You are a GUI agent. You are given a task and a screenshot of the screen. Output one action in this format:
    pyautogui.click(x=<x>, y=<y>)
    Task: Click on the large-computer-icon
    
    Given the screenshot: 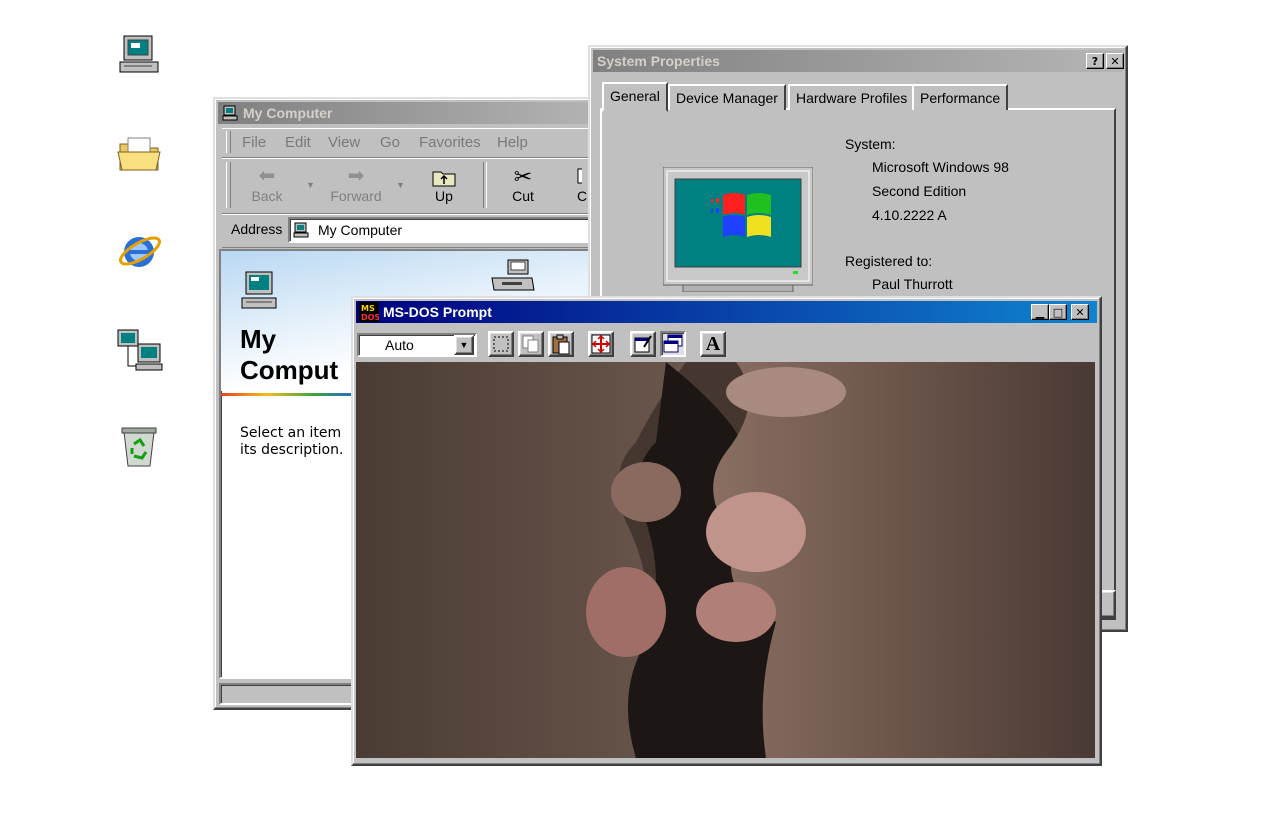 What is the action you would take?
    pyautogui.click(x=260, y=292)
    